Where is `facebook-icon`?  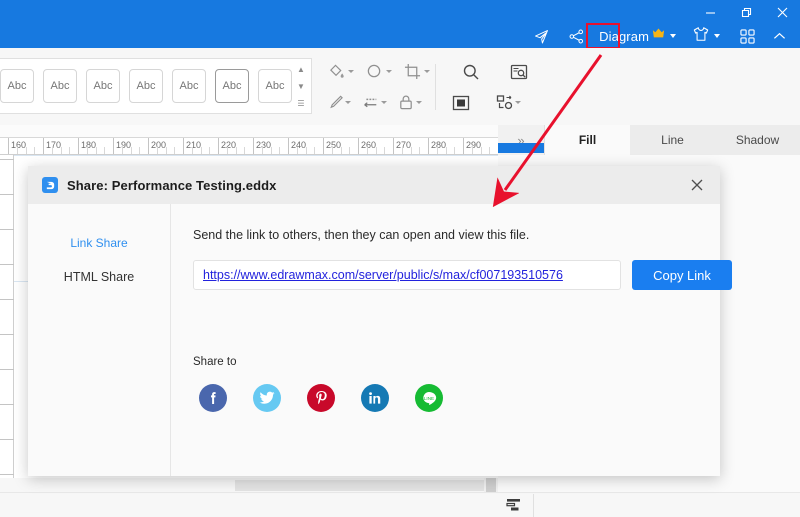
facebook-icon is located at coordinates (213, 398).